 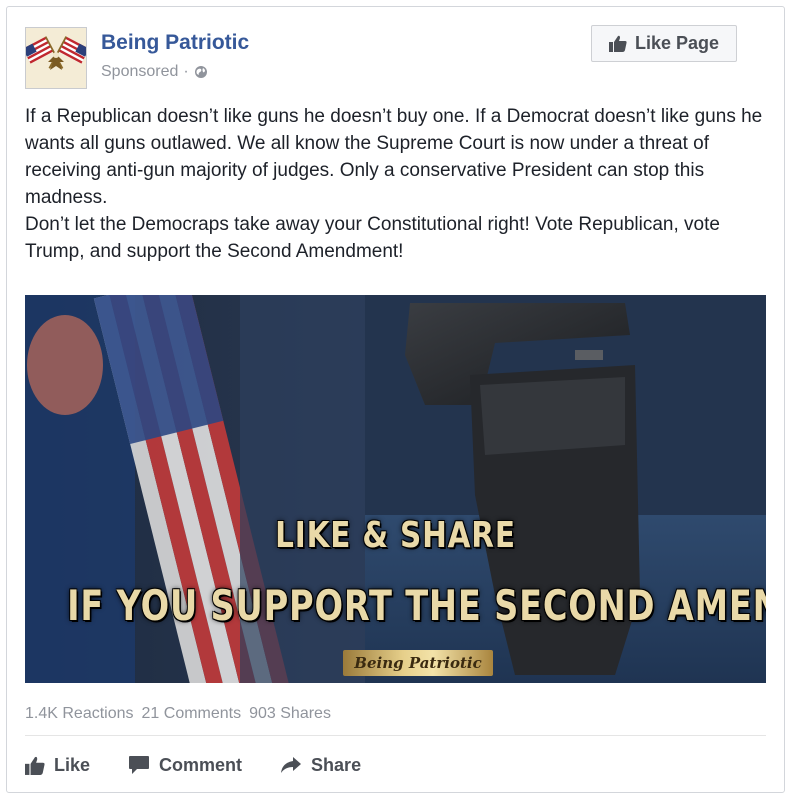 I want to click on crossed-flags-eagle-icon, so click(x=56, y=58).